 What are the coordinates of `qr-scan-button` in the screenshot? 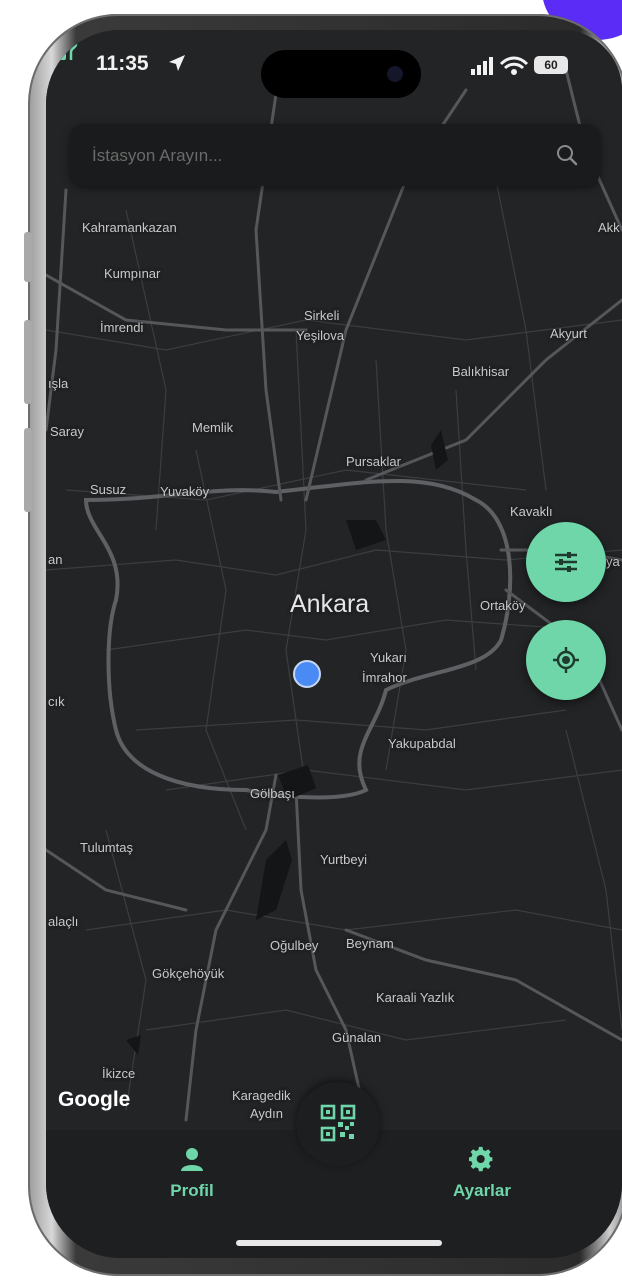 It's located at (338, 1124).